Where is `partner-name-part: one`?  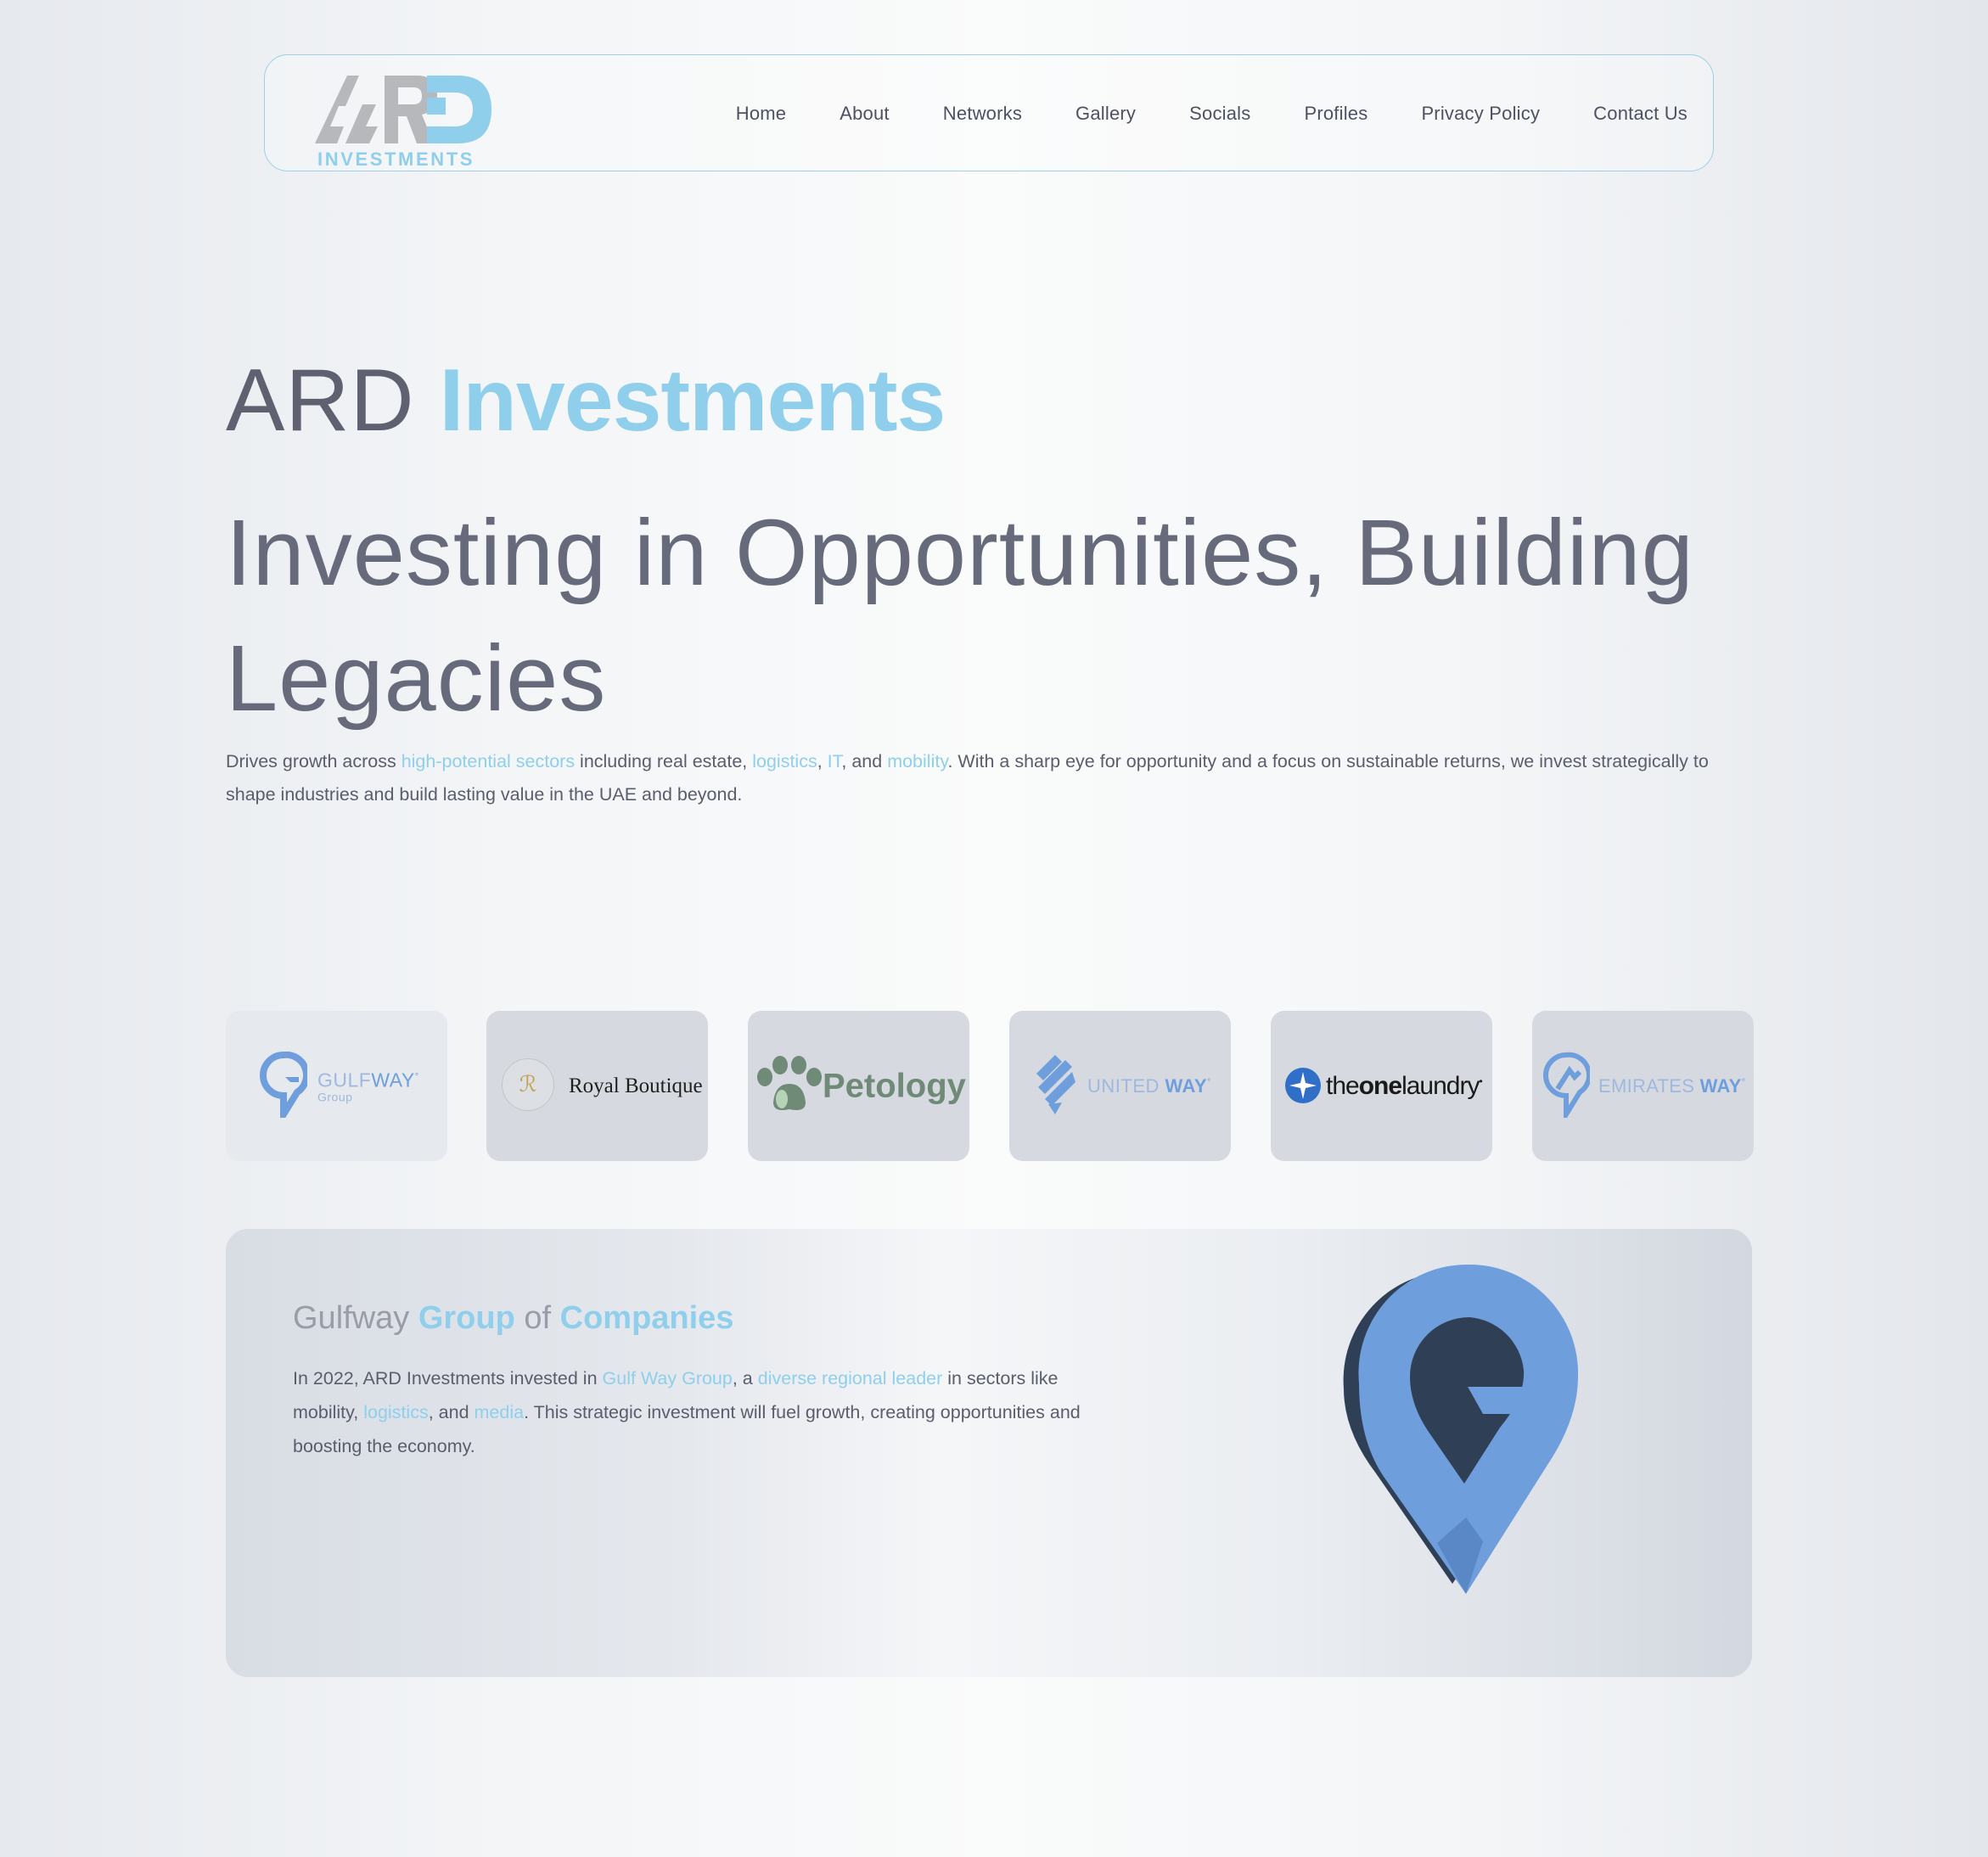 partner-name-part: one is located at coordinates (1380, 1085).